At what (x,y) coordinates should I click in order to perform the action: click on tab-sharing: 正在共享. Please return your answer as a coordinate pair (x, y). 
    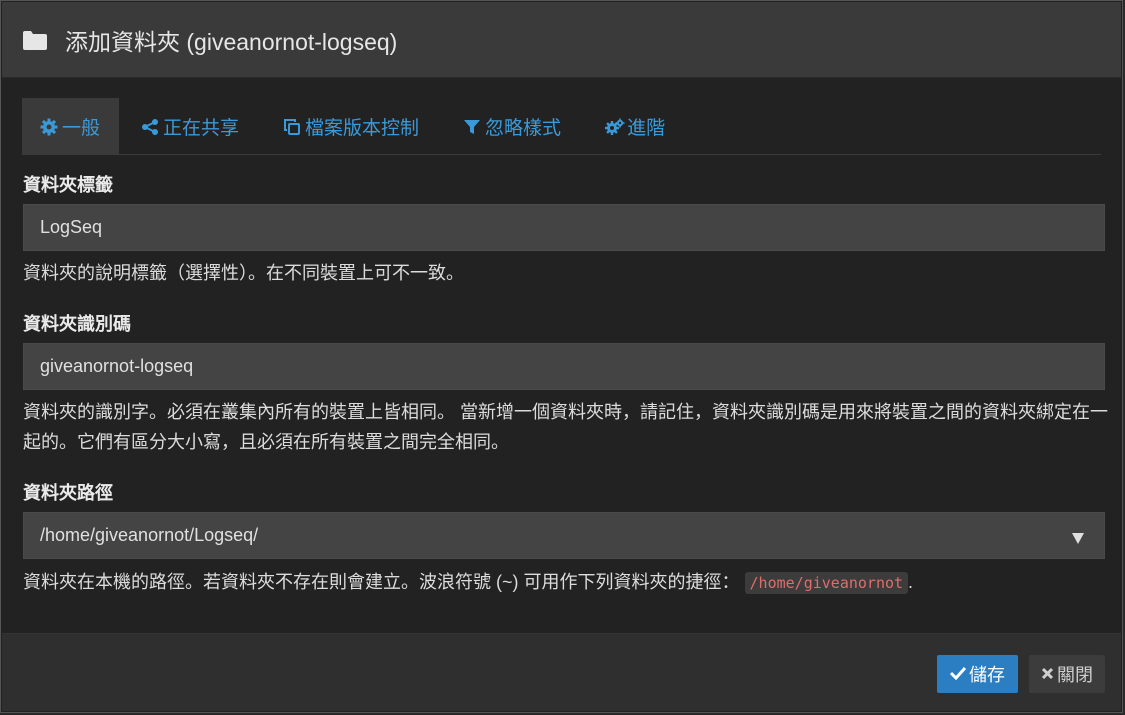
    Looking at the image, I should click on (190, 126).